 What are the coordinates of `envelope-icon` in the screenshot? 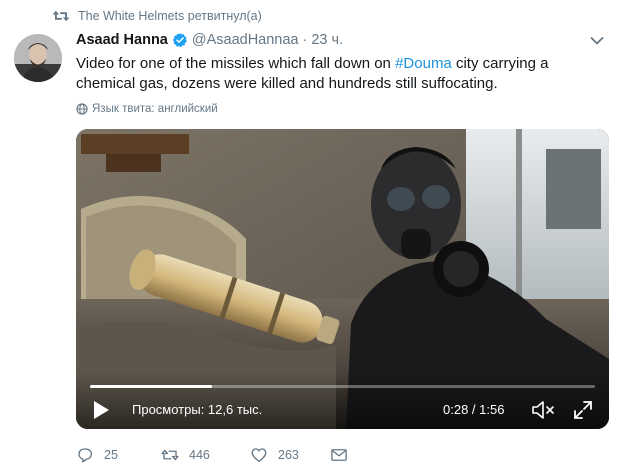 It's located at (339, 455).